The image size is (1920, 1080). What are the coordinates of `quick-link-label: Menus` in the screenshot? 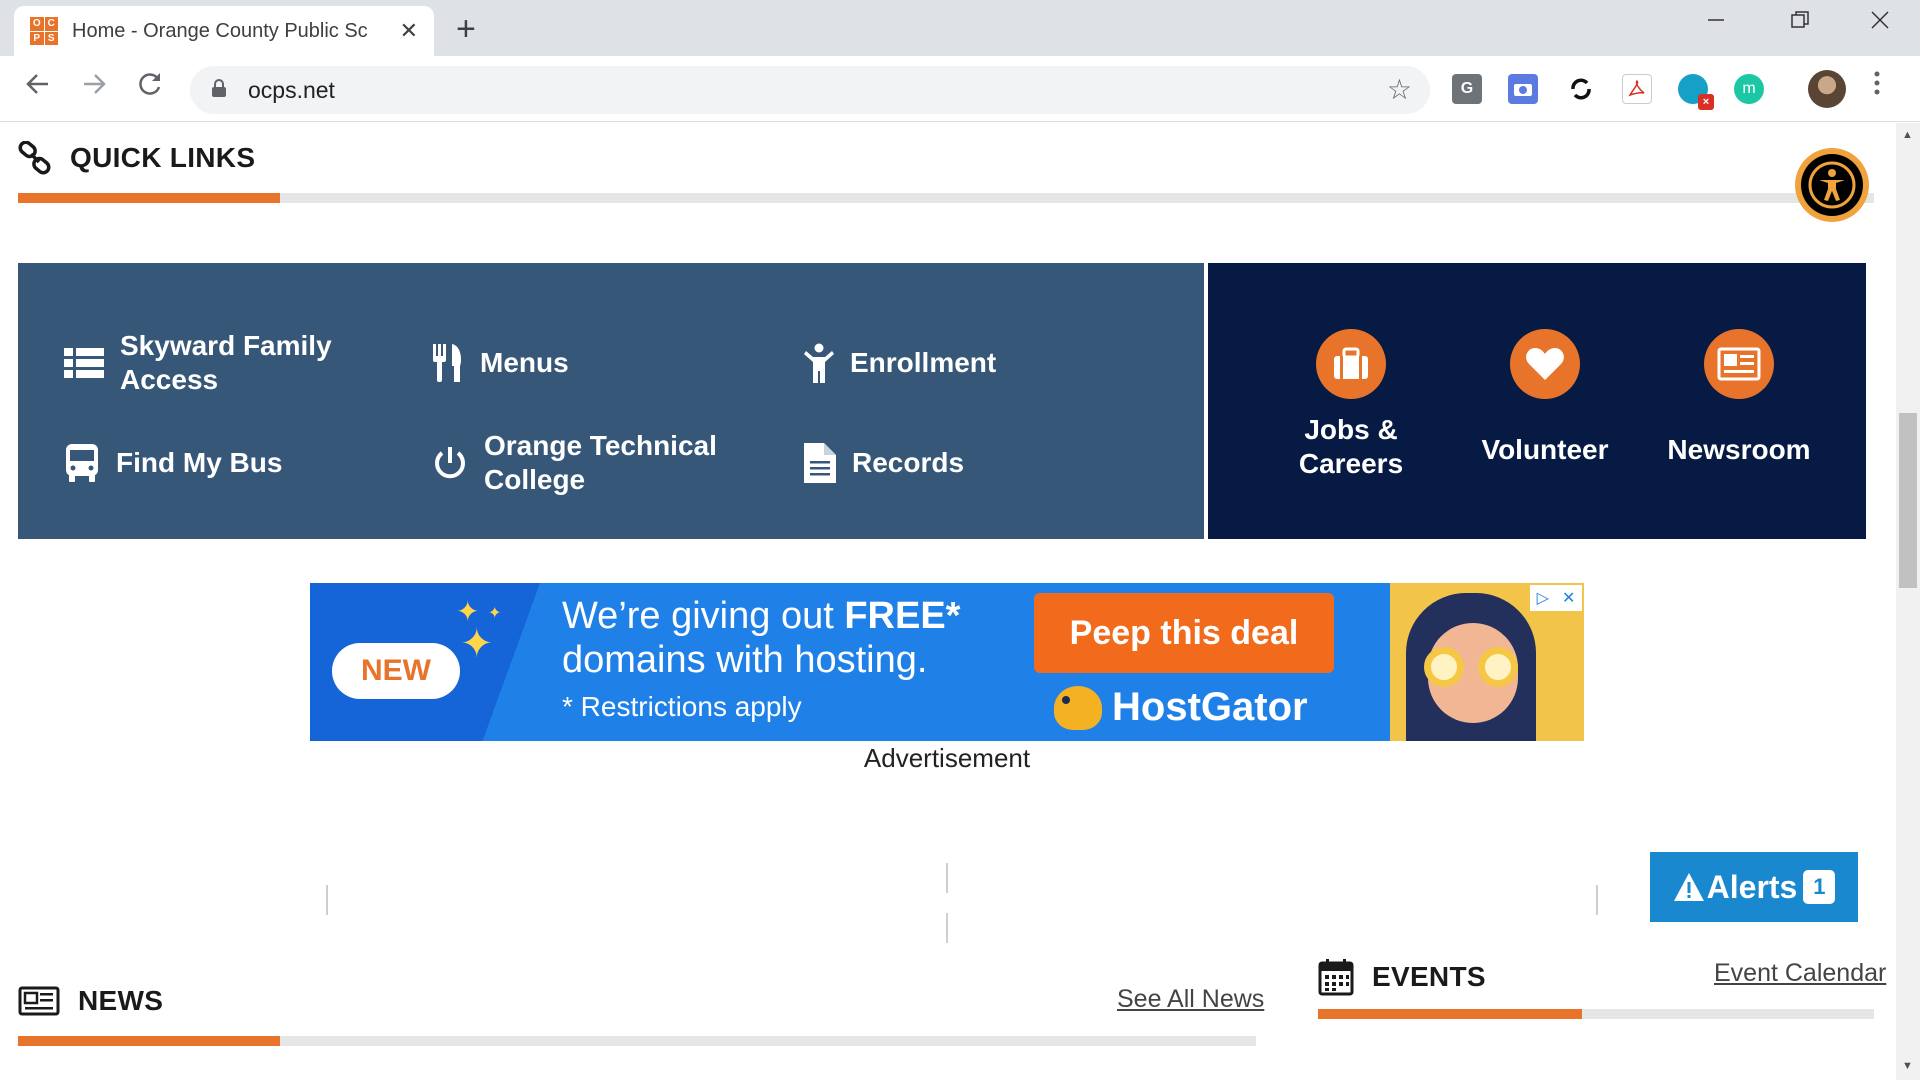 It's located at (524, 362).